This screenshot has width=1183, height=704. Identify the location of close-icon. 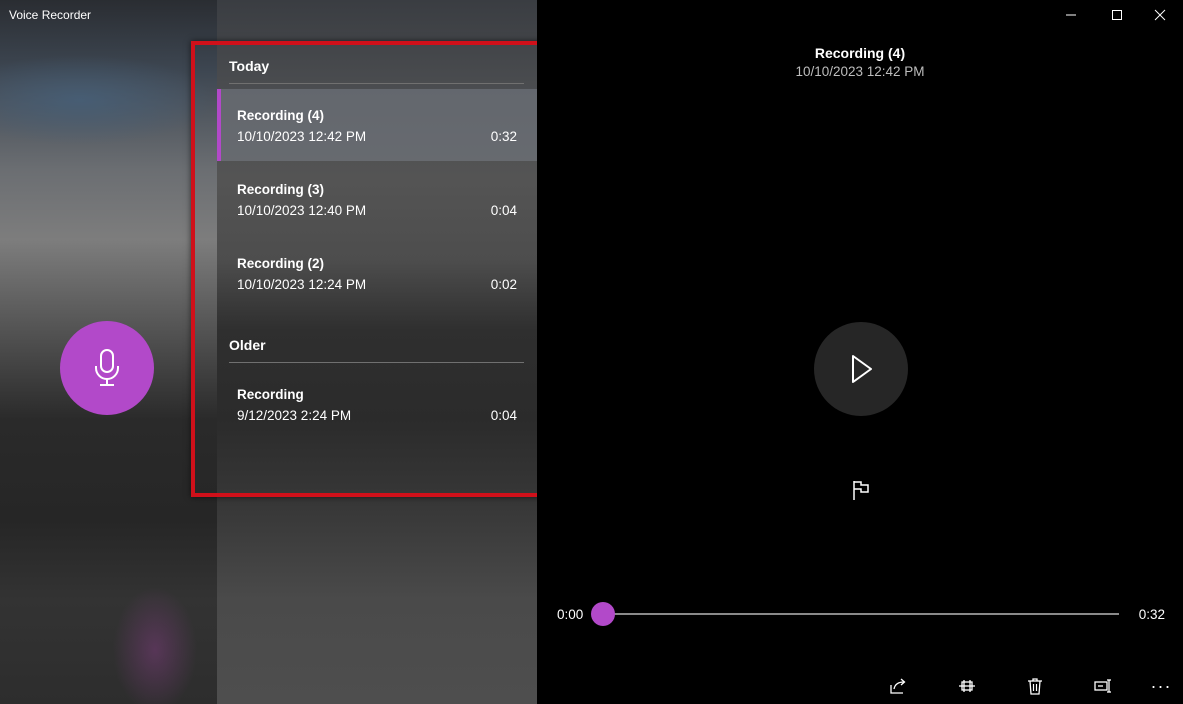
(1160, 15).